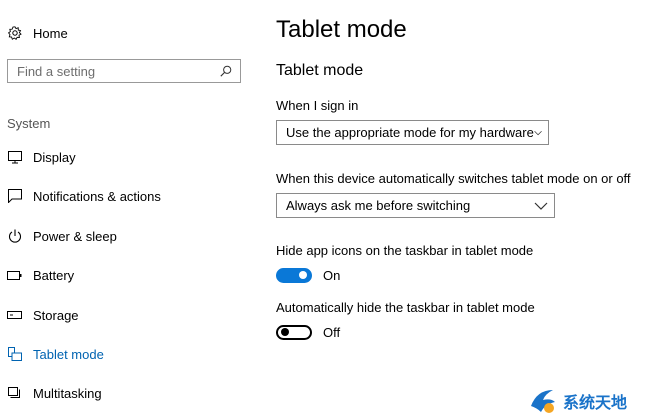 The image size is (650, 419). What do you see at coordinates (14, 315) in the screenshot?
I see `storage-icon` at bounding box center [14, 315].